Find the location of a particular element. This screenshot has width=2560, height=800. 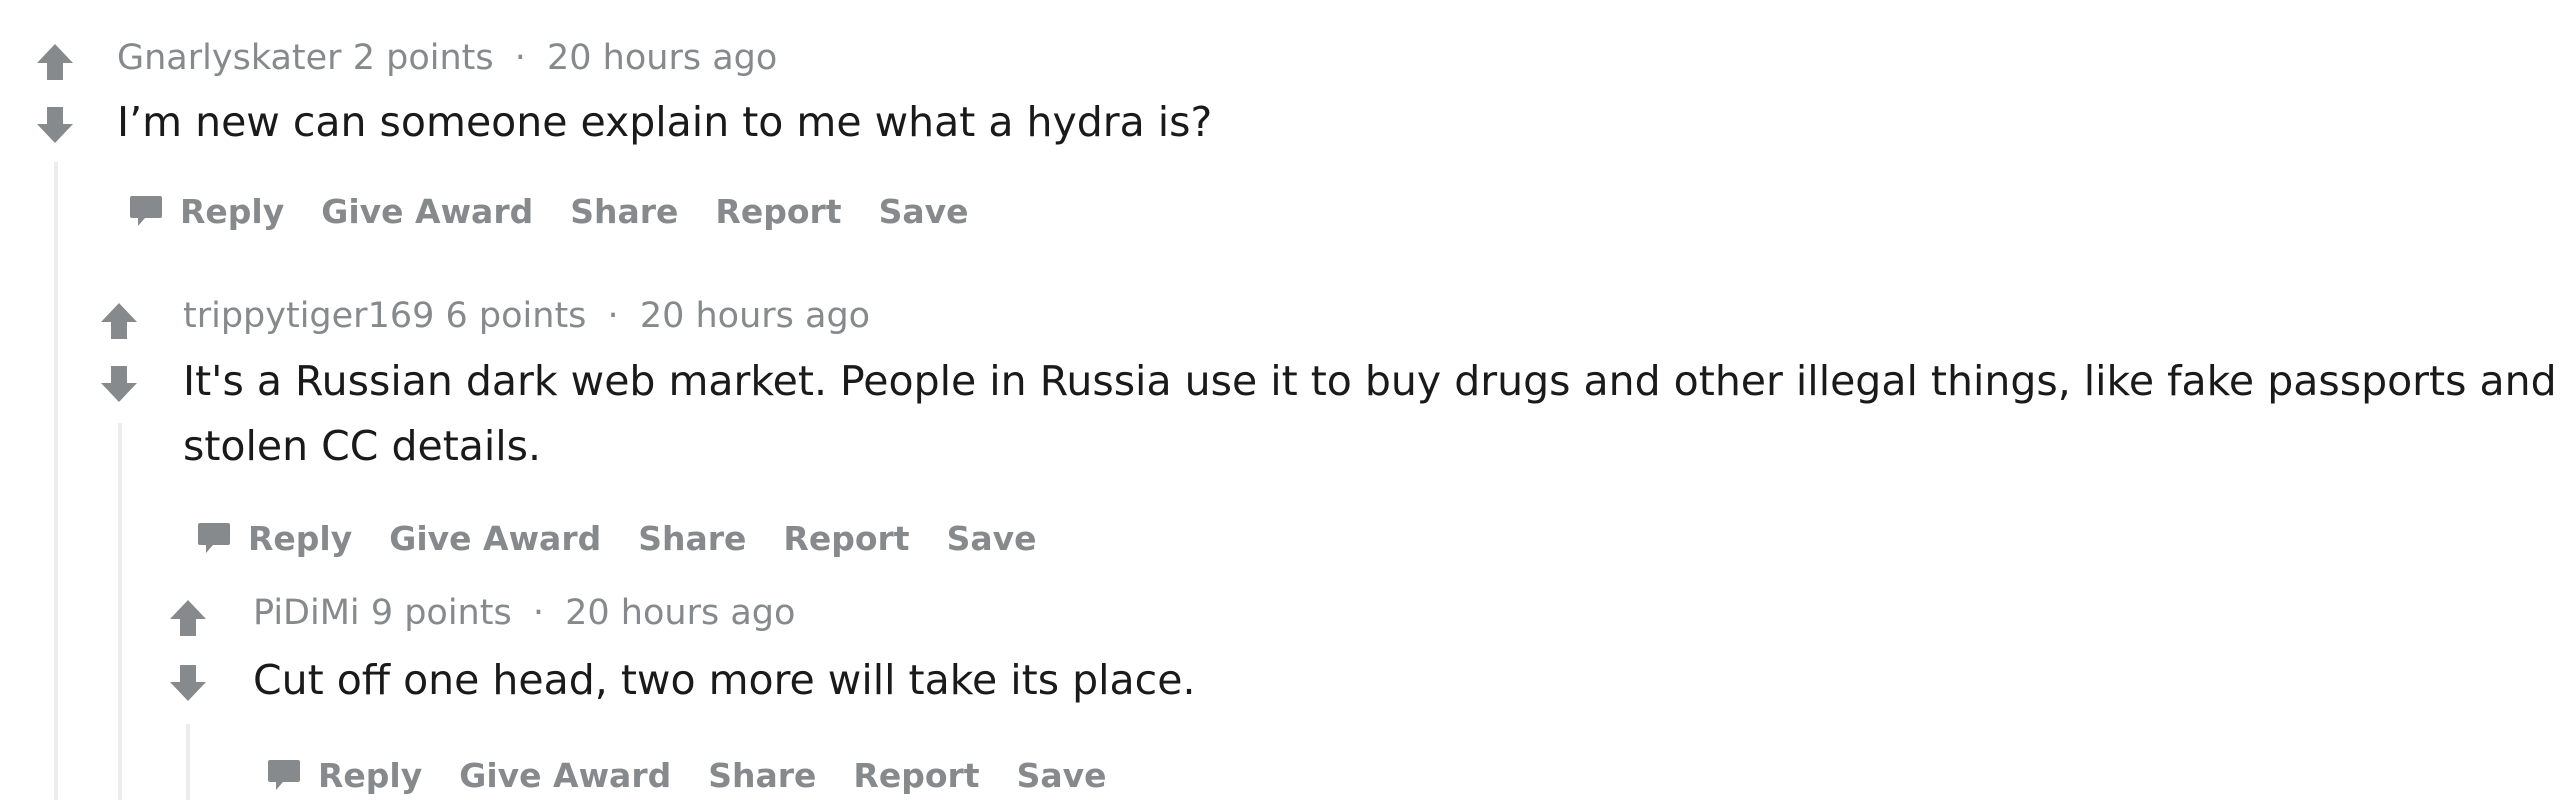

points-count: 9 points is located at coordinates (441, 613).